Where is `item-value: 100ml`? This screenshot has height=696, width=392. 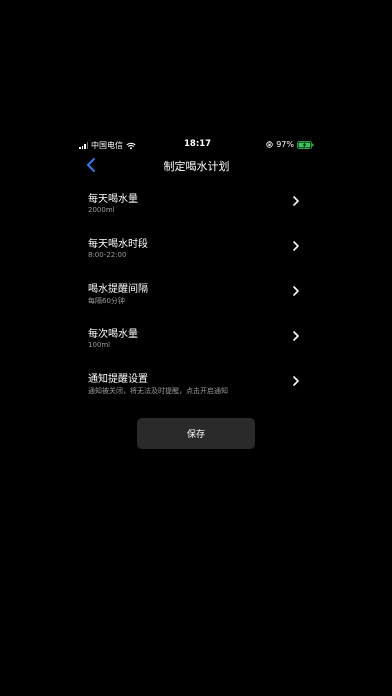
item-value: 100ml is located at coordinates (99, 345).